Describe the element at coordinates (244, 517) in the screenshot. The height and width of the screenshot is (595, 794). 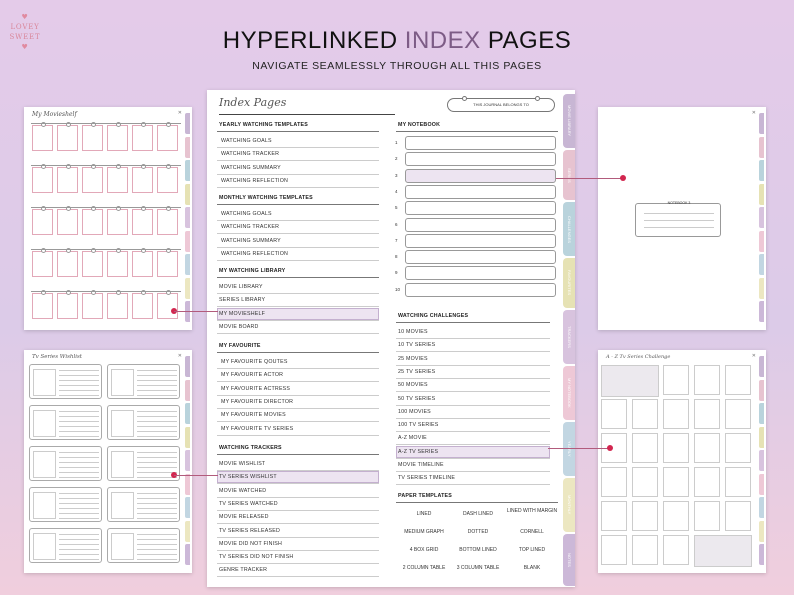
I see `index-link: MOVIE RELEASED` at that location.